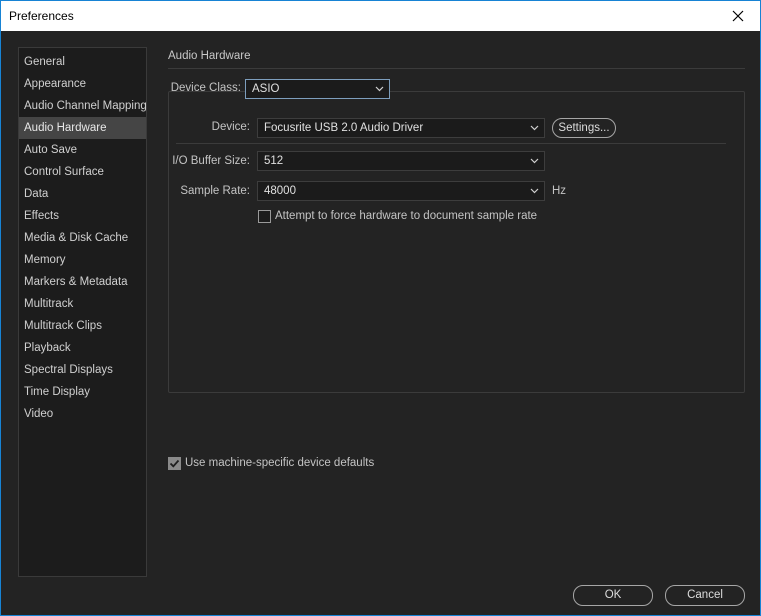 The height and width of the screenshot is (616, 761). What do you see at coordinates (83, 106) in the screenshot?
I see `sidebar-item-audio-channel-mapping: Audio Channel Mapping` at bounding box center [83, 106].